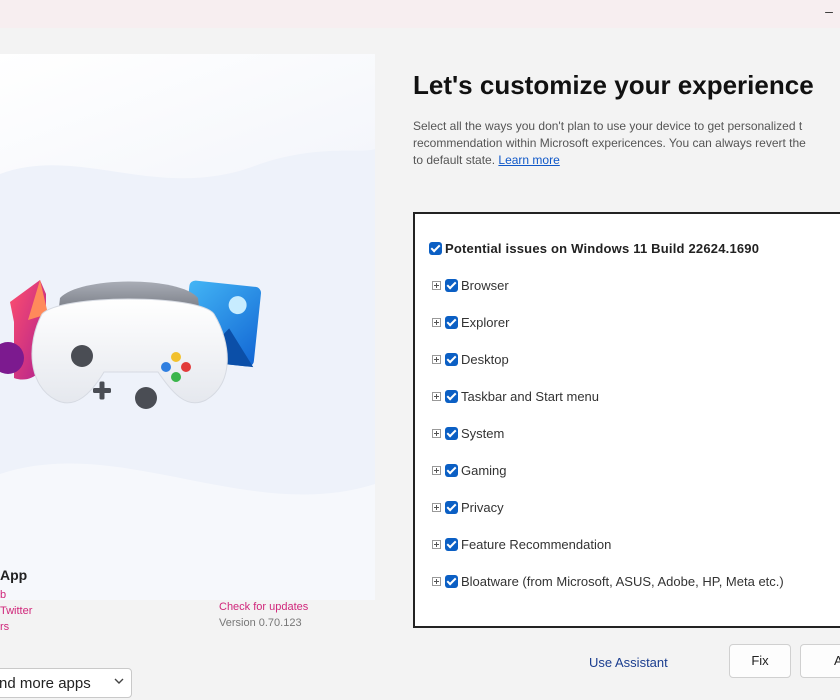 This screenshot has width=840, height=700. I want to click on tree-item-gaming: Gaming, so click(469, 470).